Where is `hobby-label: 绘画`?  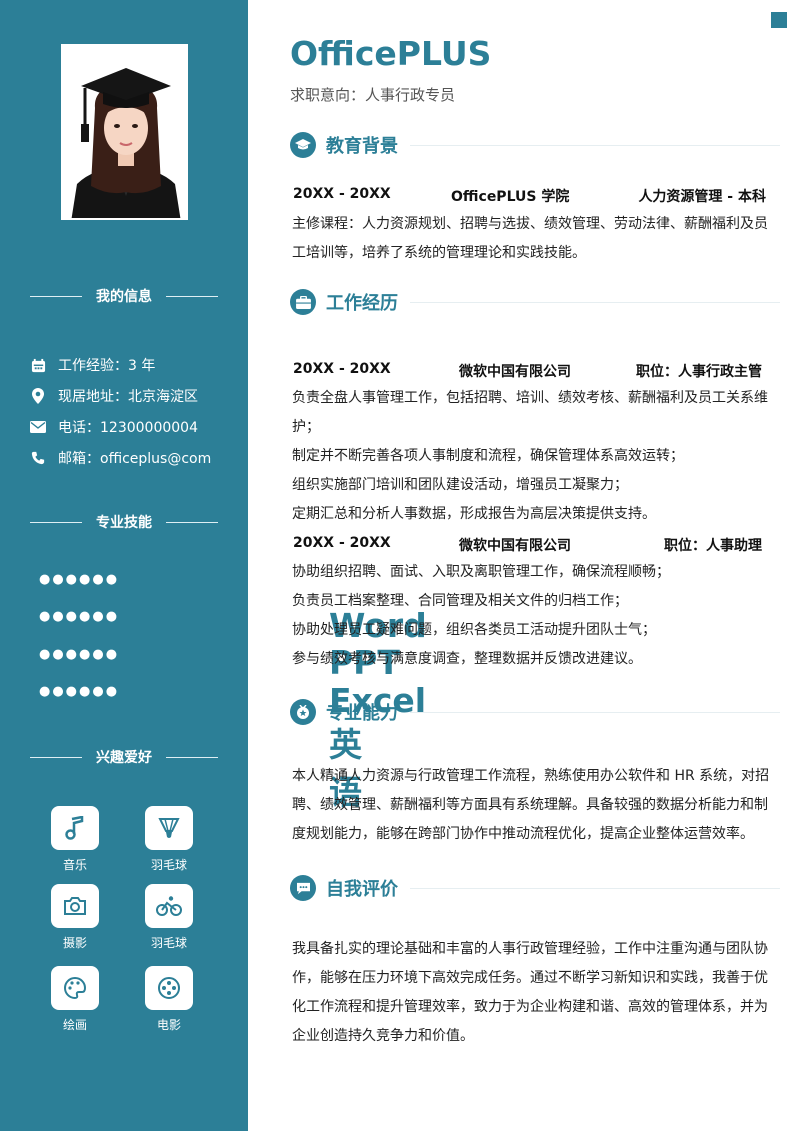
hobby-label: 绘画 is located at coordinates (74, 1025).